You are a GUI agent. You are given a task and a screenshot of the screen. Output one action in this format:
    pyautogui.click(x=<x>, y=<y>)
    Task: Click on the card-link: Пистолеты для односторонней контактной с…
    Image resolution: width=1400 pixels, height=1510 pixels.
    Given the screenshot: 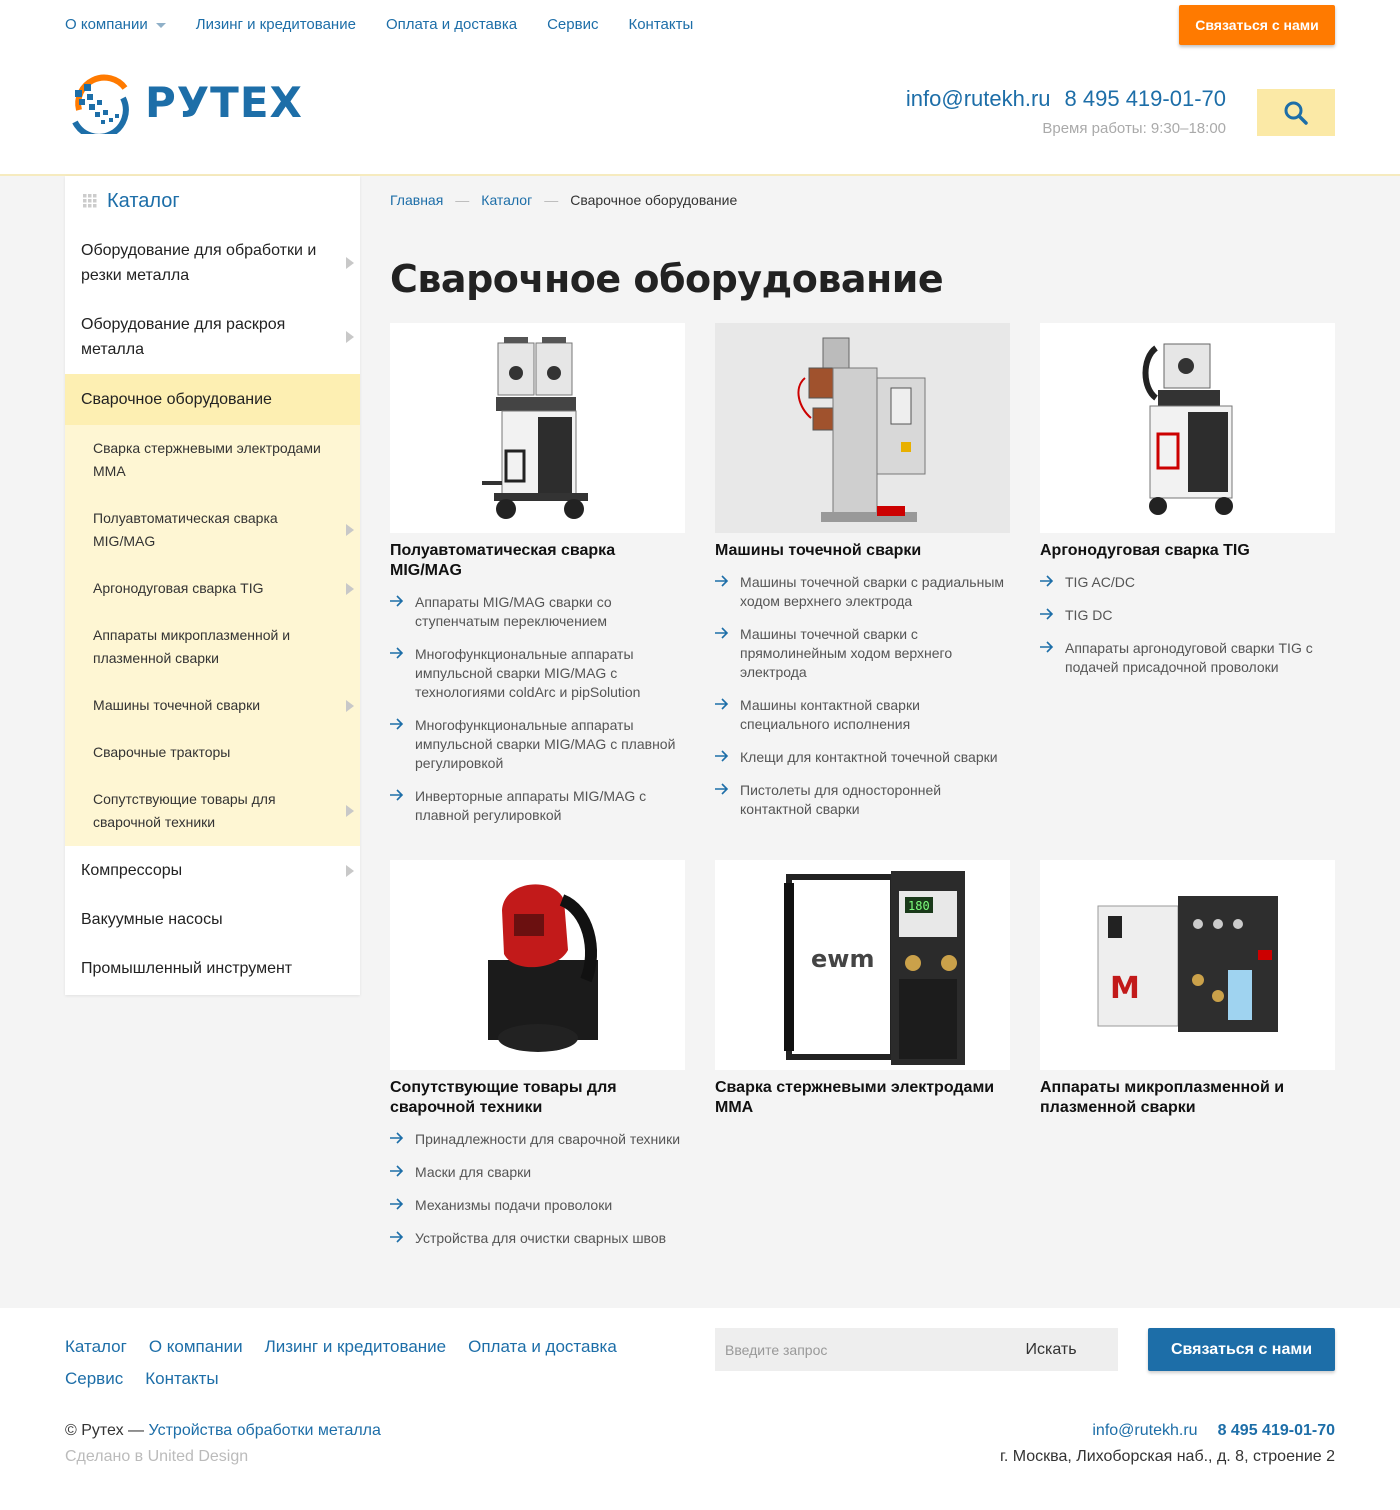 What is the action you would take?
    pyautogui.click(x=862, y=800)
    